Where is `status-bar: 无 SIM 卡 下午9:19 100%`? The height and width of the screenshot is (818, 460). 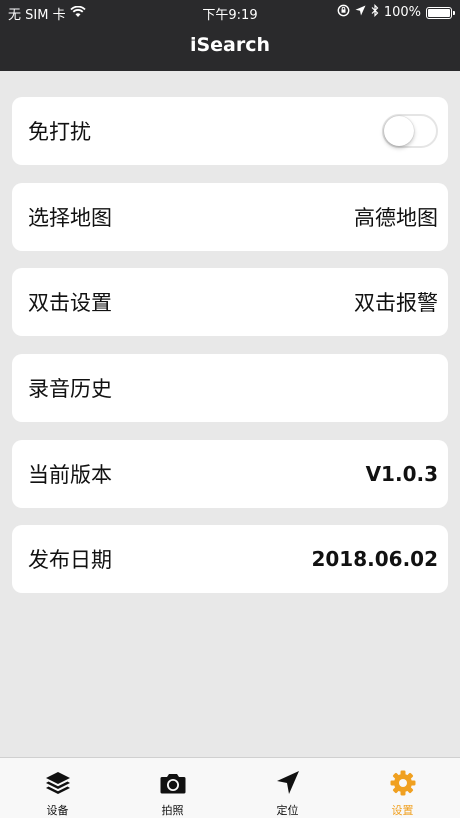
status-bar: 无 SIM 卡 下午9:19 100% is located at coordinates (230, 12).